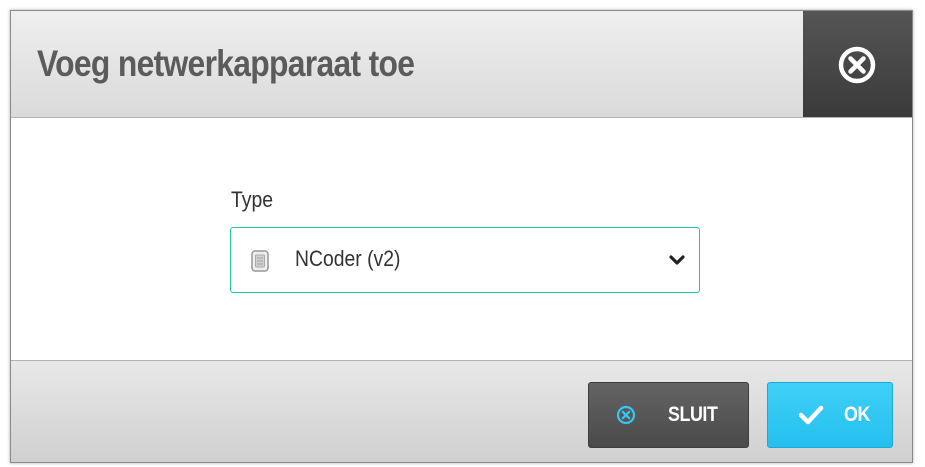 Image resolution: width=925 pixels, height=467 pixels. What do you see at coordinates (465, 260) in the screenshot?
I see `type-select: NCoder (v2)` at bounding box center [465, 260].